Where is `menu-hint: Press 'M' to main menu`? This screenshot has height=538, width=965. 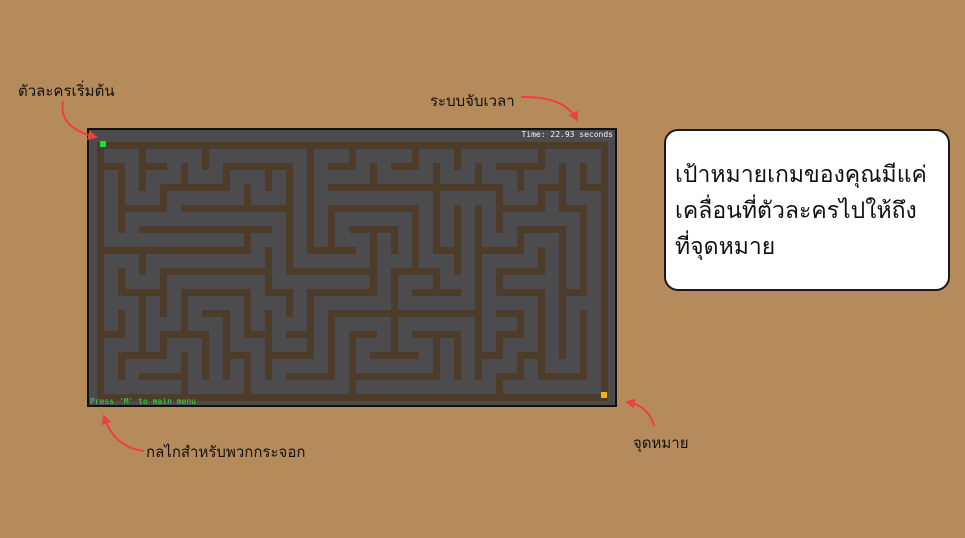 menu-hint: Press 'M' to main menu is located at coordinates (143, 401).